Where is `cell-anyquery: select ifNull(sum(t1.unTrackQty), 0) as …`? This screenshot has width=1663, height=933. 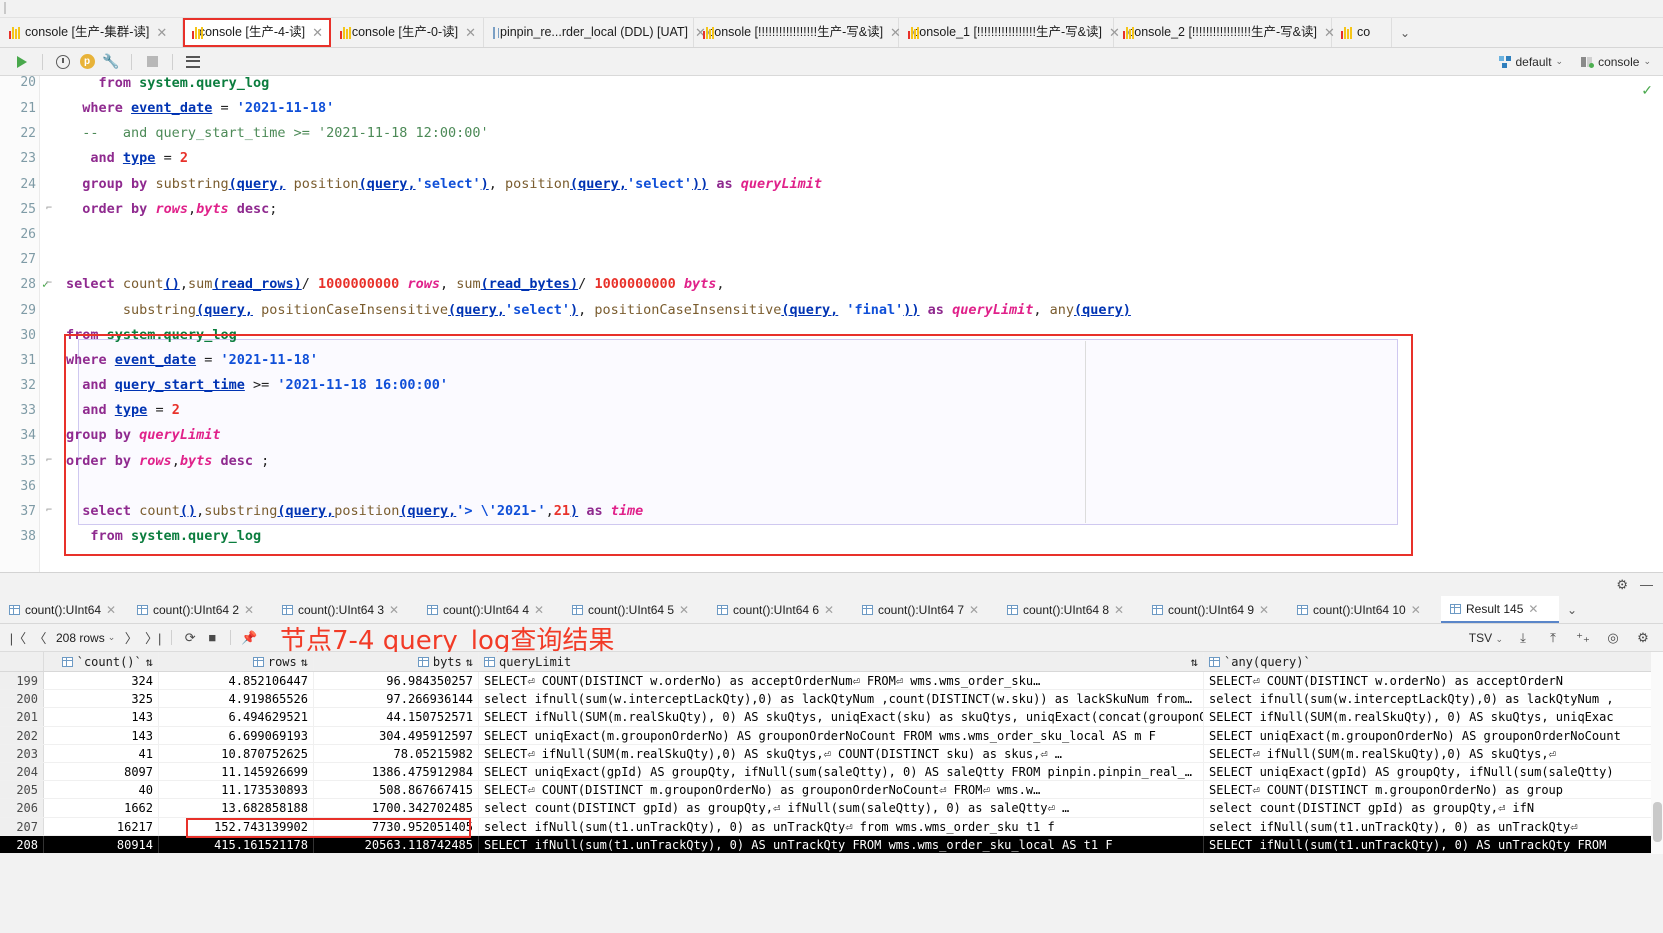 cell-anyquery: select ifNull(sum(t1.unTrackQty), 0) as … is located at coordinates (1431, 826).